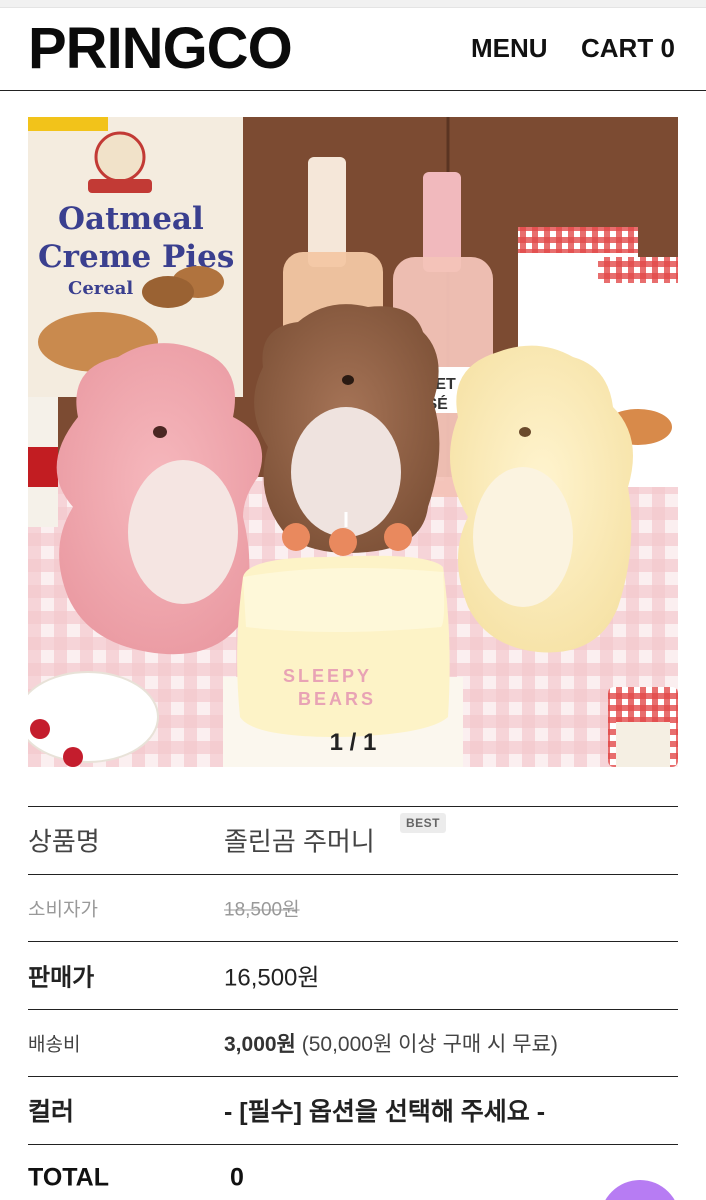 The width and height of the screenshot is (706, 1200). I want to click on sale-price-label: 판매가, so click(61, 978).